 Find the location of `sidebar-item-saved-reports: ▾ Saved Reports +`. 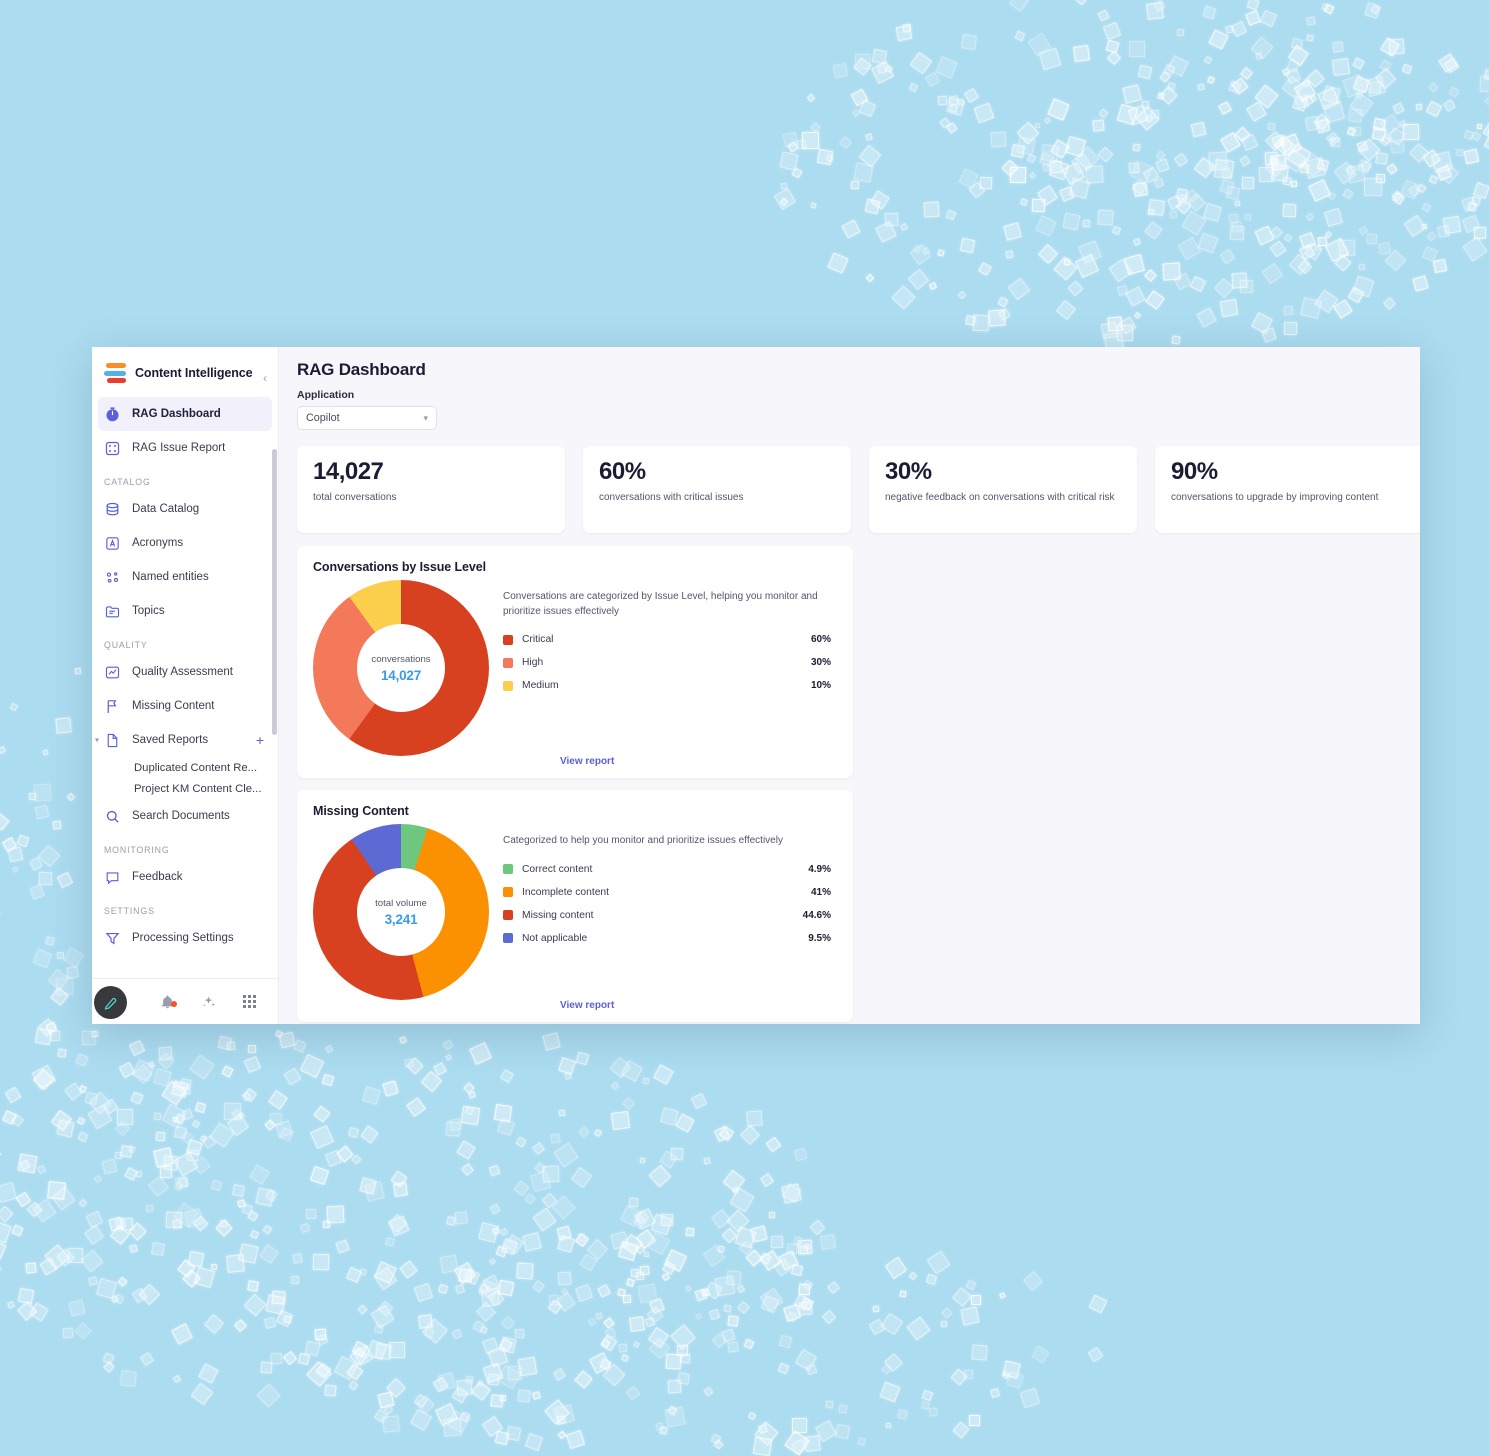

sidebar-item-saved-reports: ▾ Saved Reports + is located at coordinates (185, 740).